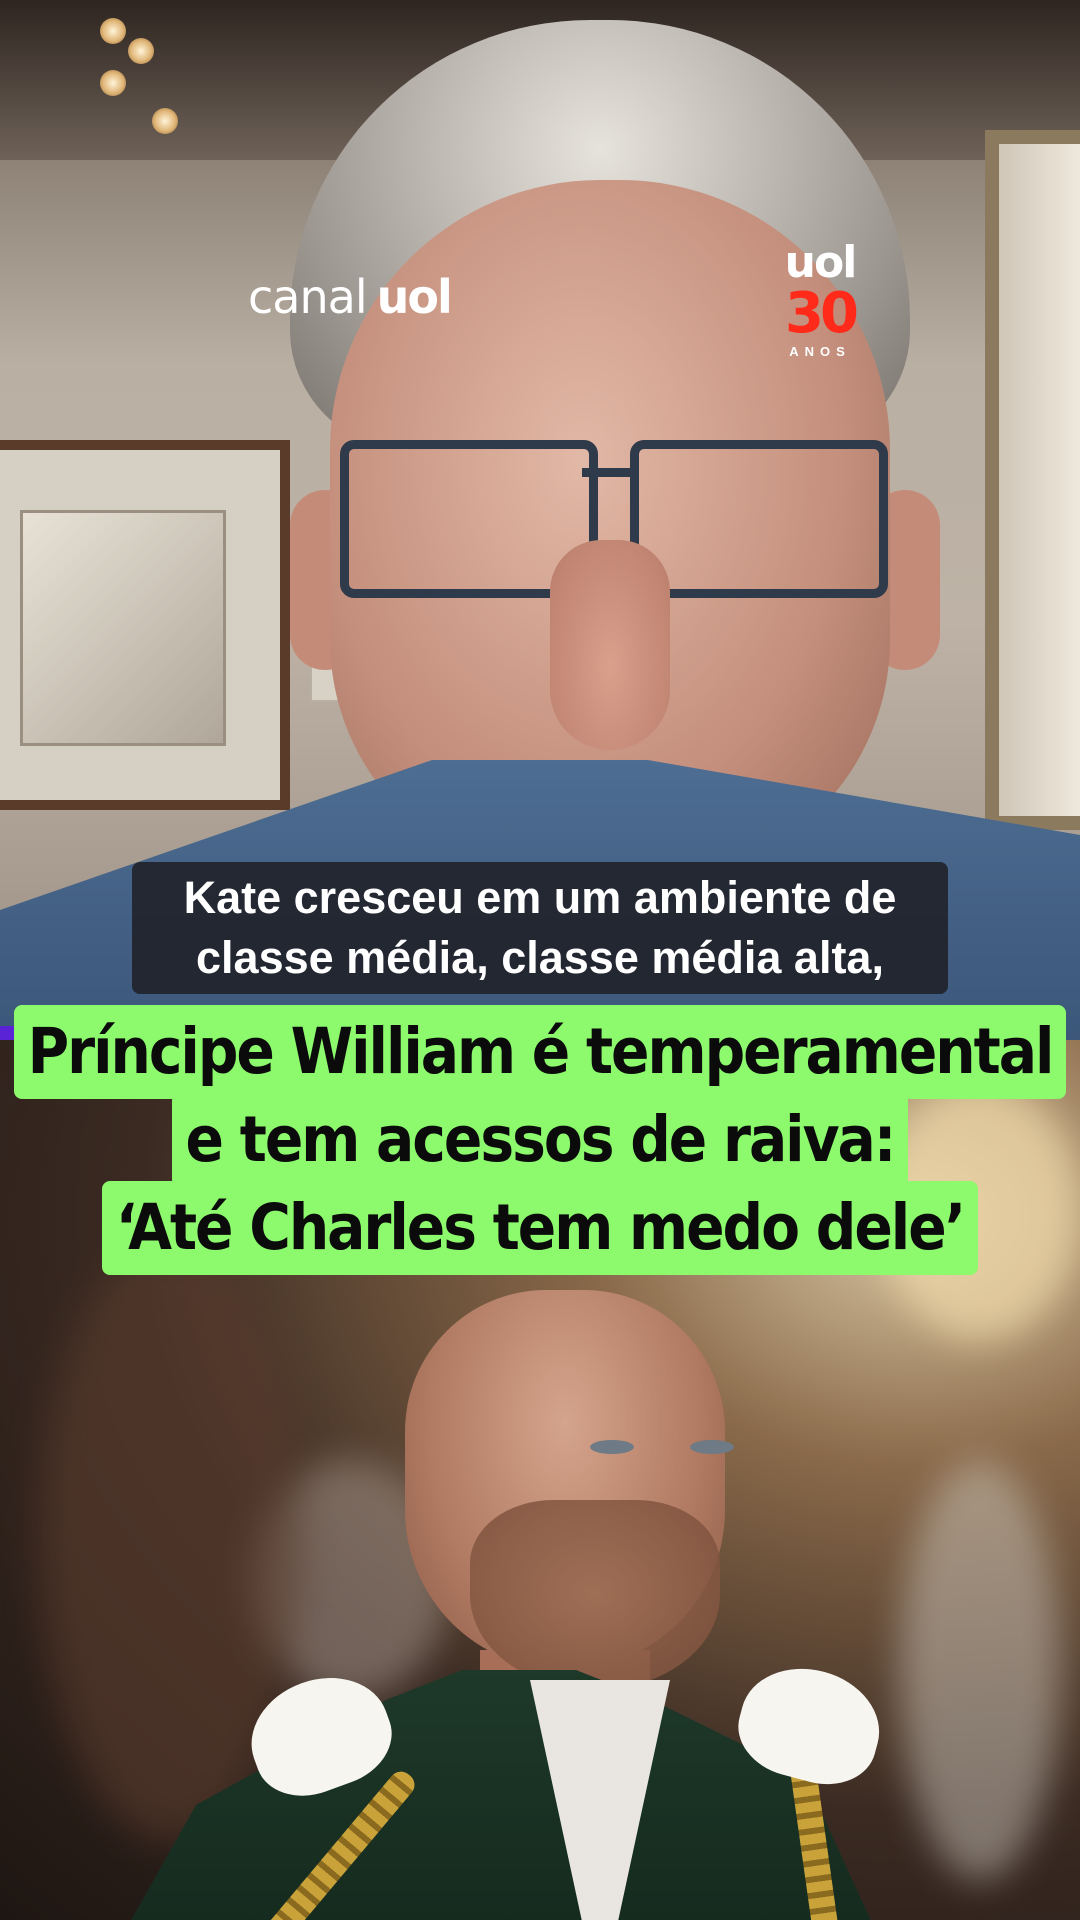  I want to click on uol-30-anos-logo: uol 30 ANOS, so click(820, 298).